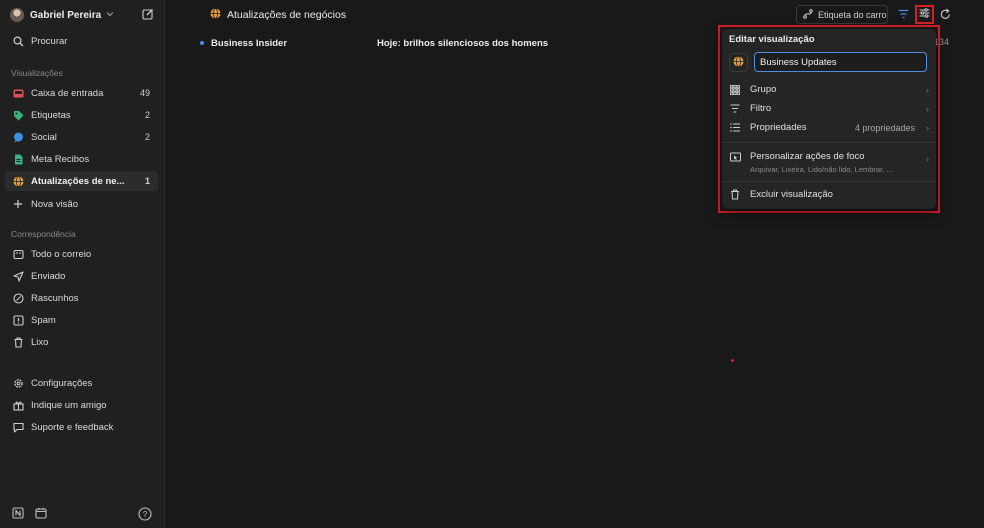 The image size is (984, 528). What do you see at coordinates (778, 127) in the screenshot?
I see `menu-item-label: Propriedades` at bounding box center [778, 127].